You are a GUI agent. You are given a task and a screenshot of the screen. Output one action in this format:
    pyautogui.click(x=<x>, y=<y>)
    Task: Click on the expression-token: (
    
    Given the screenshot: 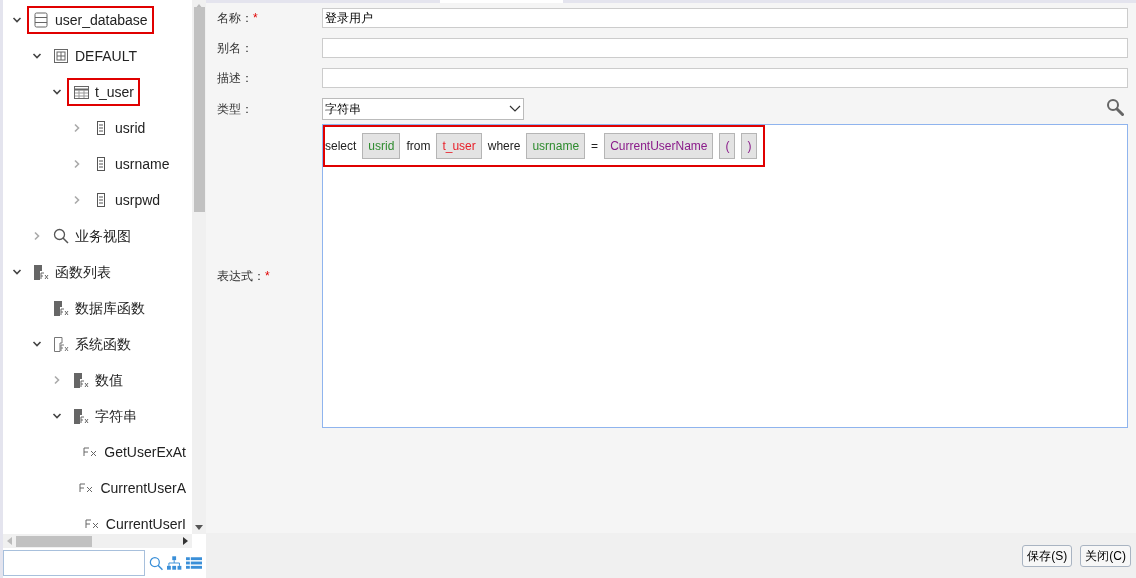 What is the action you would take?
    pyautogui.click(x=727, y=146)
    